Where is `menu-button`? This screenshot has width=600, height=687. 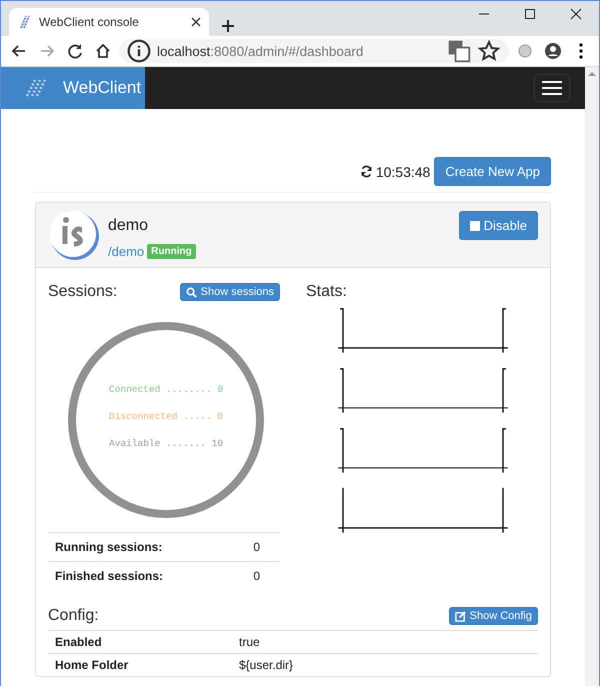 menu-button is located at coordinates (552, 88).